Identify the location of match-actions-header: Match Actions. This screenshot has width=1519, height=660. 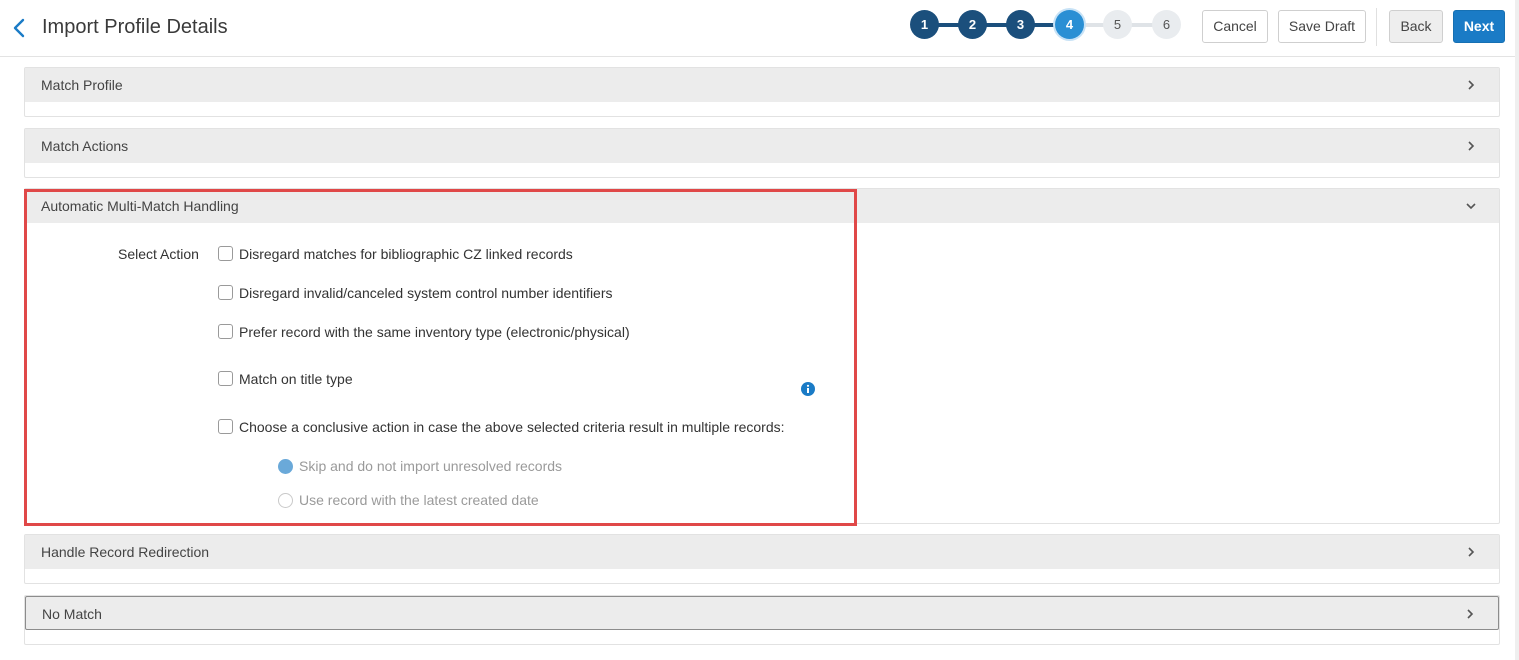
(762, 146).